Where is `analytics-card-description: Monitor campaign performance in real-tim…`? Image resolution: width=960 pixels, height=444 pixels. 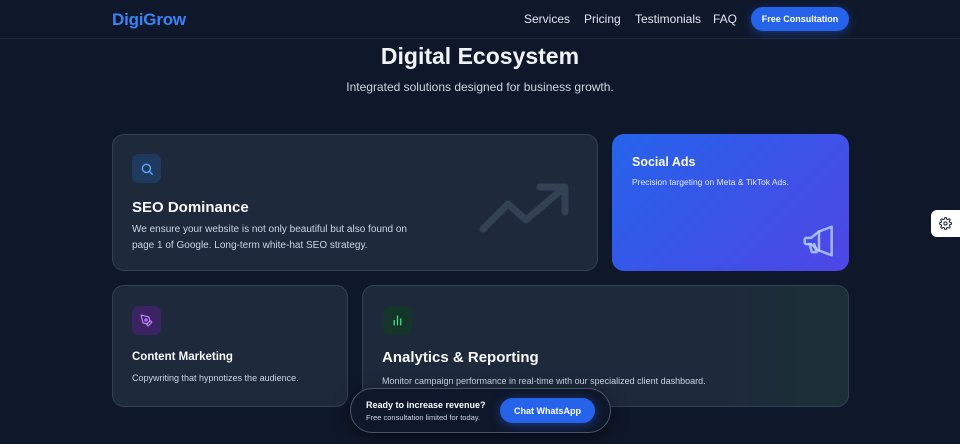
analytics-card-description: Monitor campaign performance in real-tim… is located at coordinates (544, 381).